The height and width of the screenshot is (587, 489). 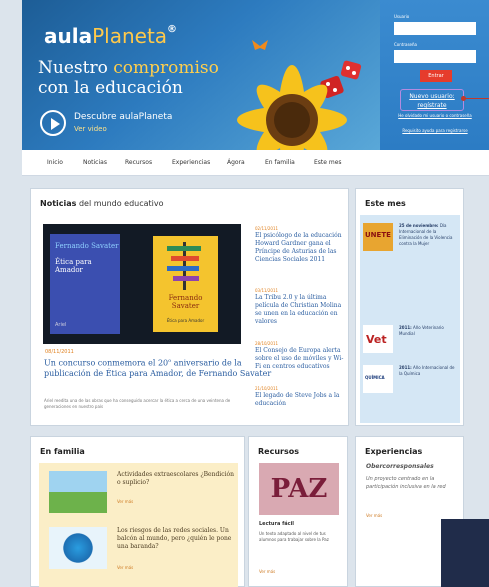 What do you see at coordinates (138, 162) in the screenshot?
I see `nav-item-recursos: Recursos` at bounding box center [138, 162].